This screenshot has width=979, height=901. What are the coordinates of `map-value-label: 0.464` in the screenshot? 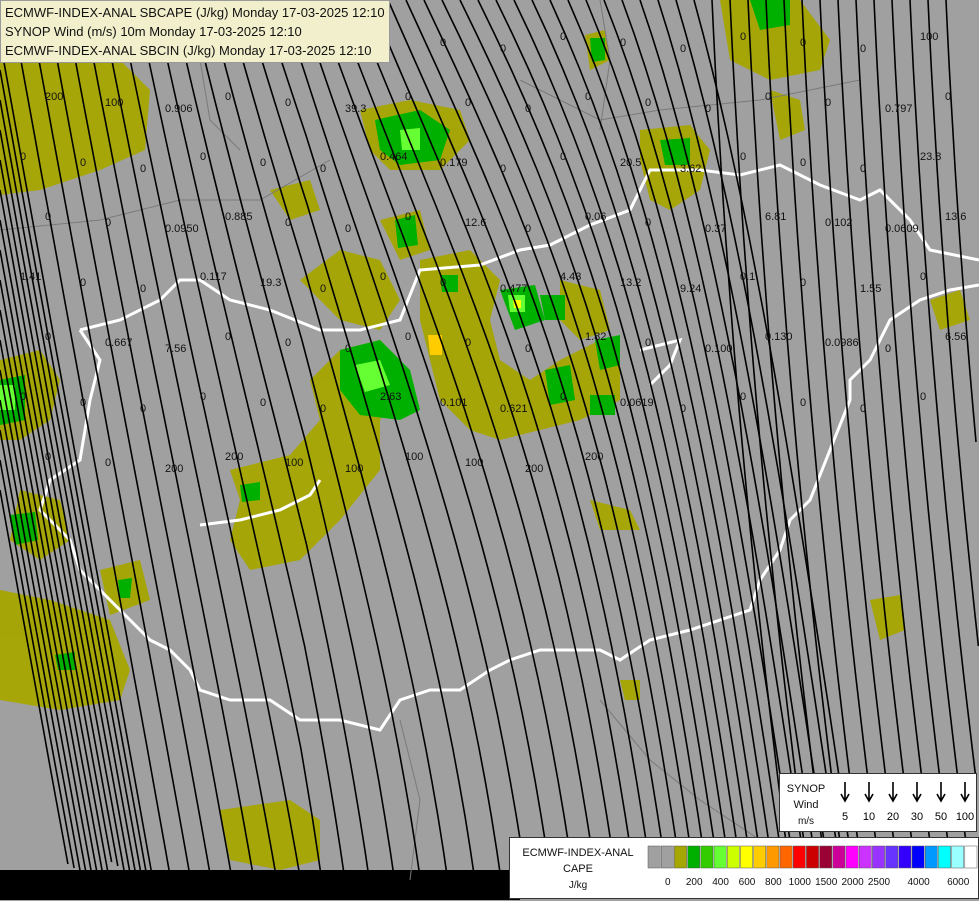 It's located at (394, 157).